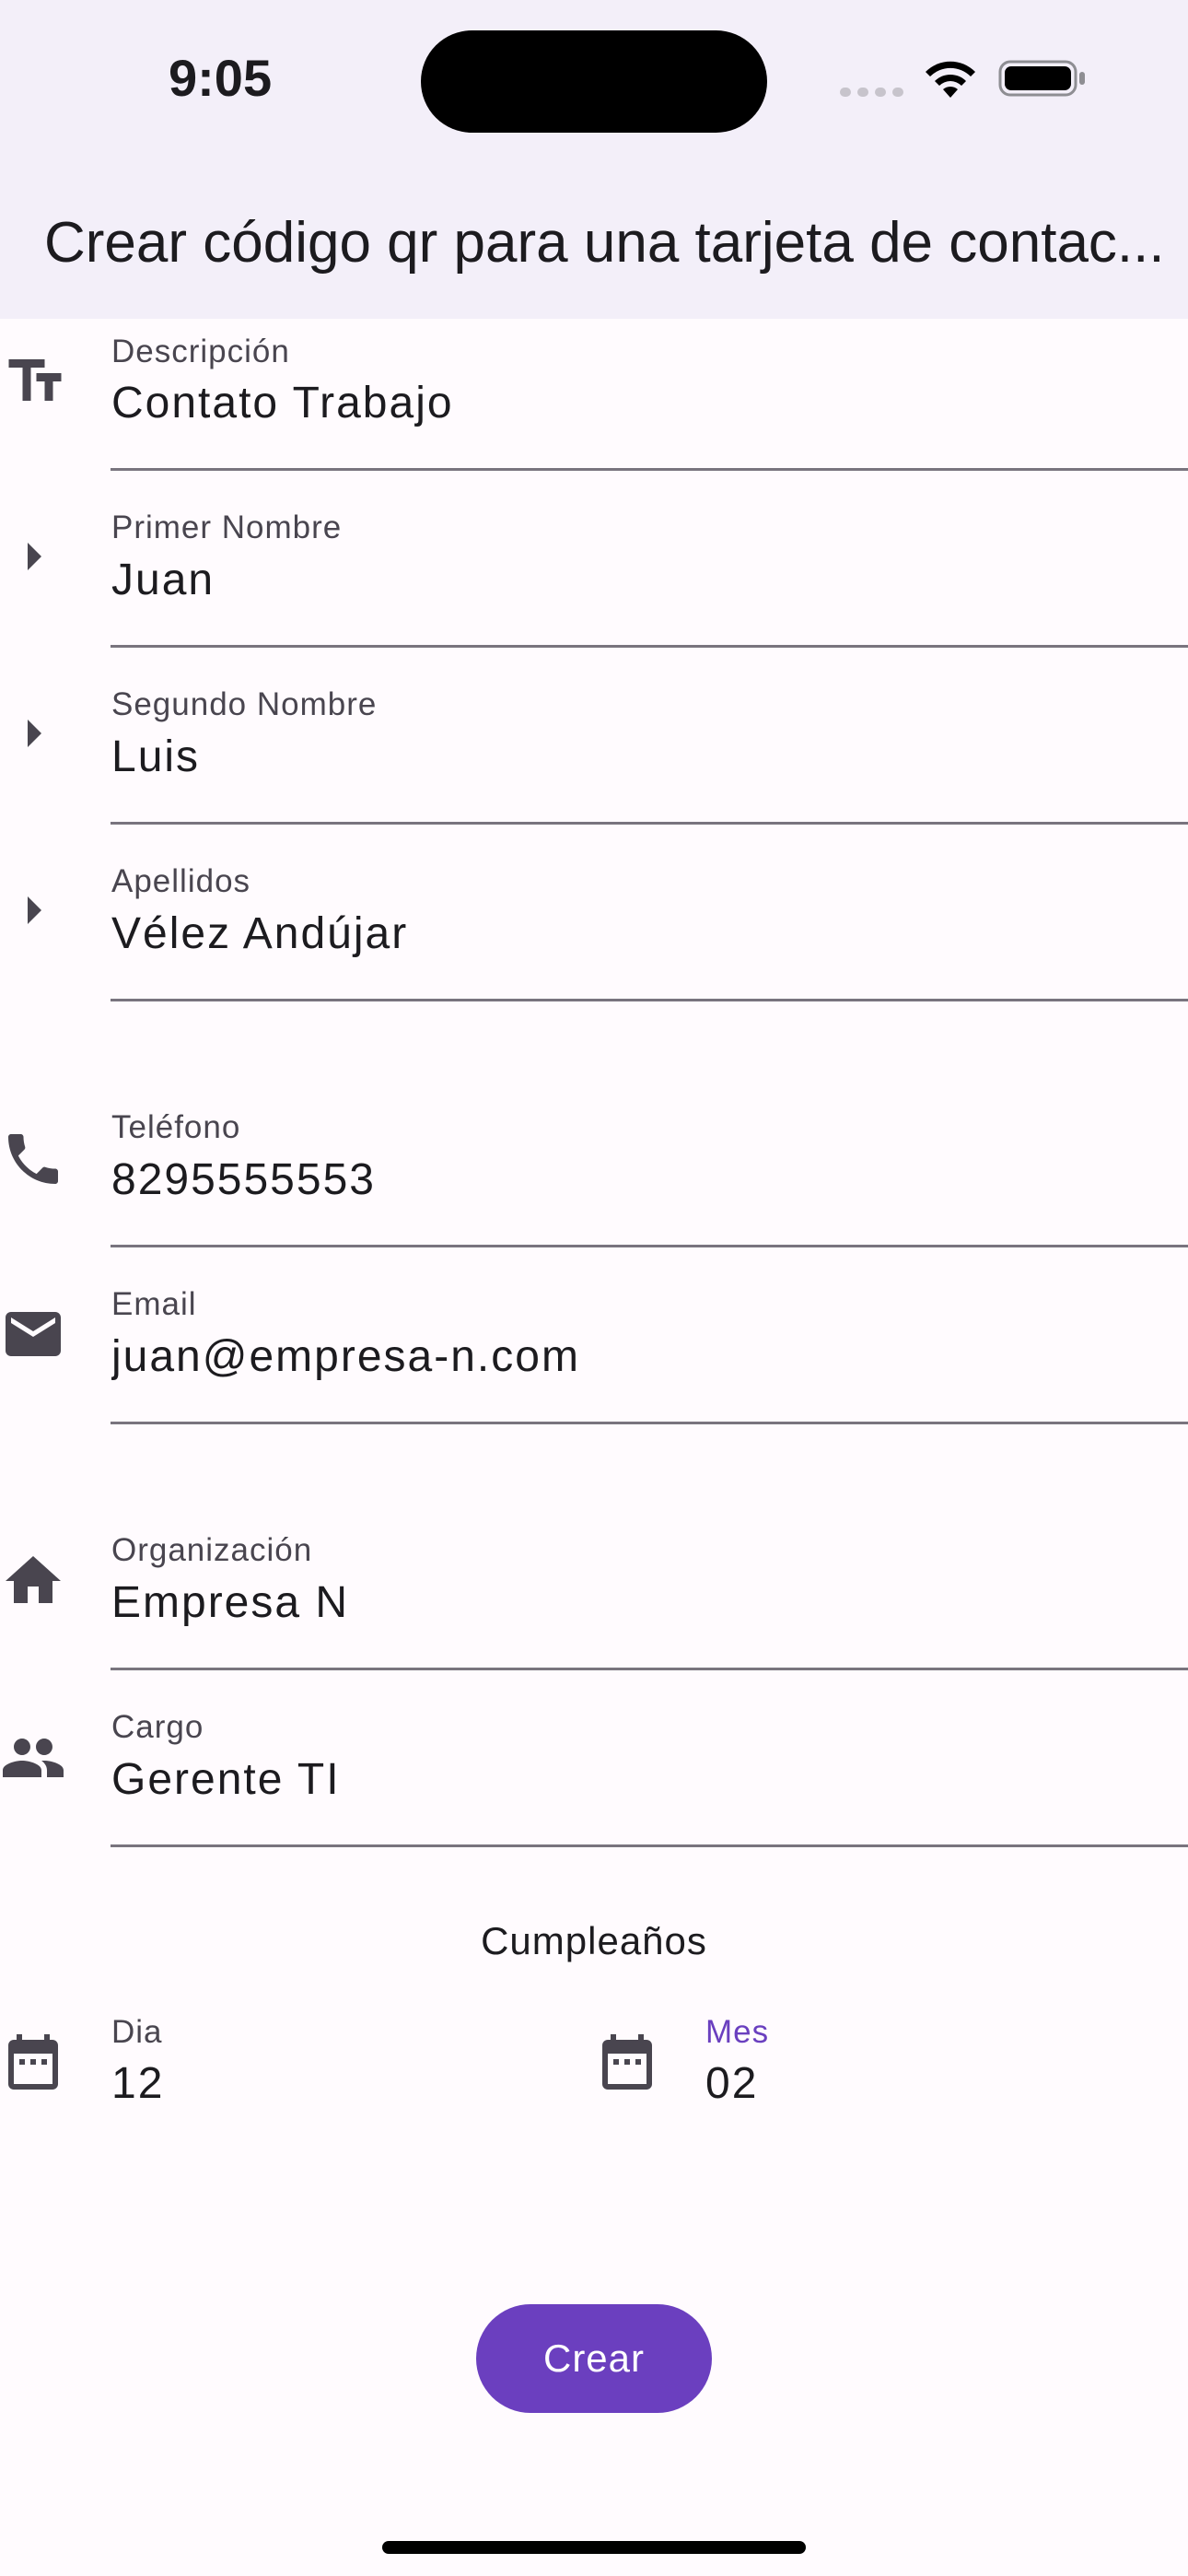  What do you see at coordinates (951, 79) in the screenshot?
I see `wifi-icon` at bounding box center [951, 79].